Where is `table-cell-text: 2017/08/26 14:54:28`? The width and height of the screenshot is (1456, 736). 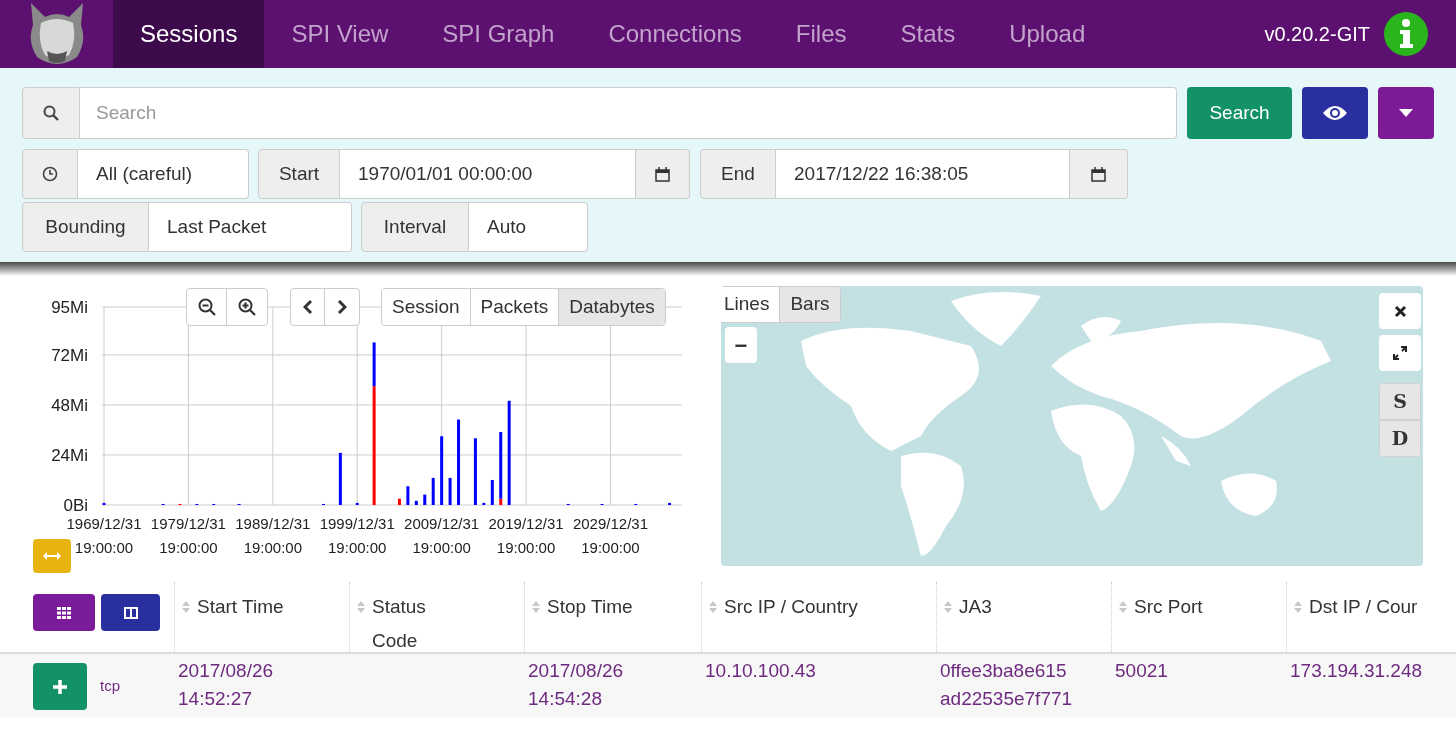
table-cell-text: 2017/08/26 14:54:28 is located at coordinates (576, 685).